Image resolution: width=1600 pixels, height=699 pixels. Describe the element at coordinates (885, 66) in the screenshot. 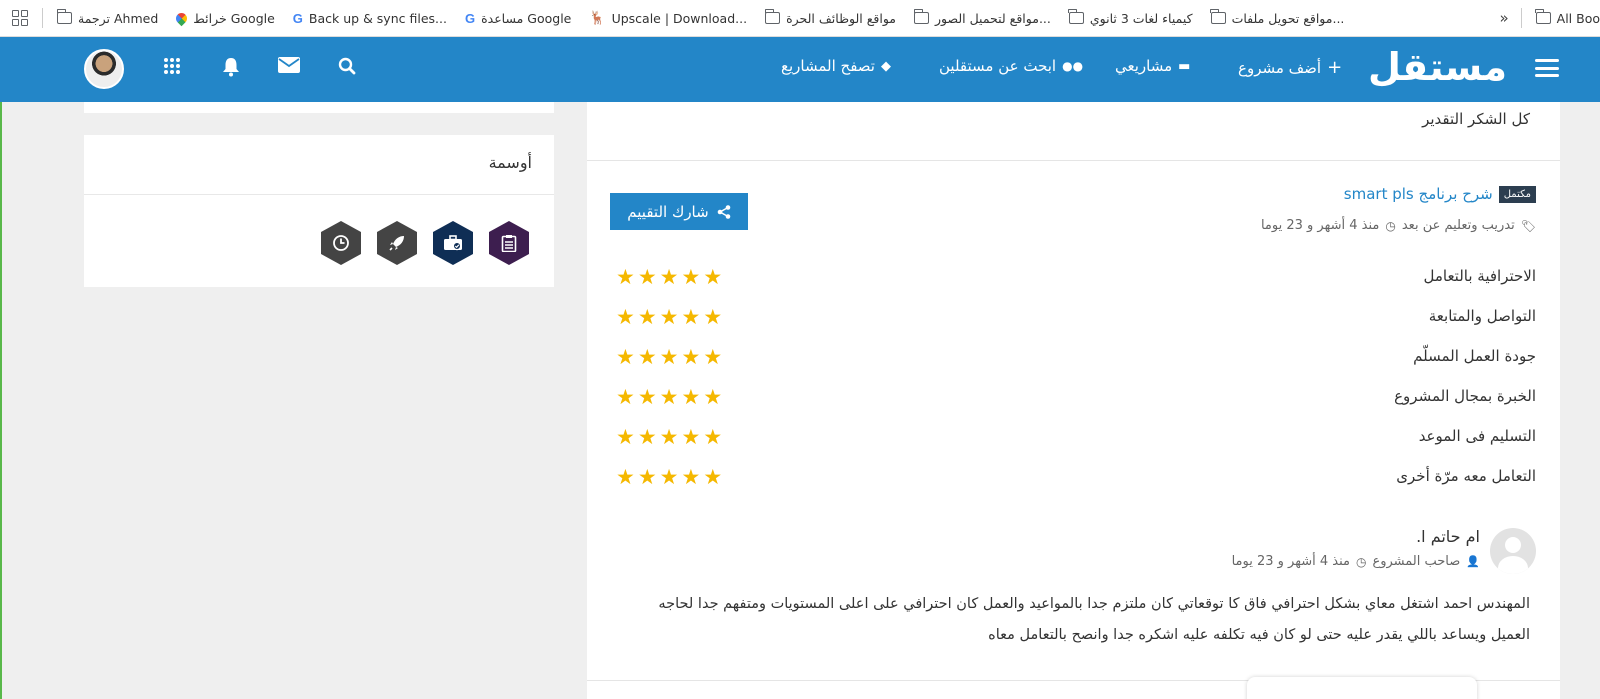

I see `cubes-icon: ◆` at that location.